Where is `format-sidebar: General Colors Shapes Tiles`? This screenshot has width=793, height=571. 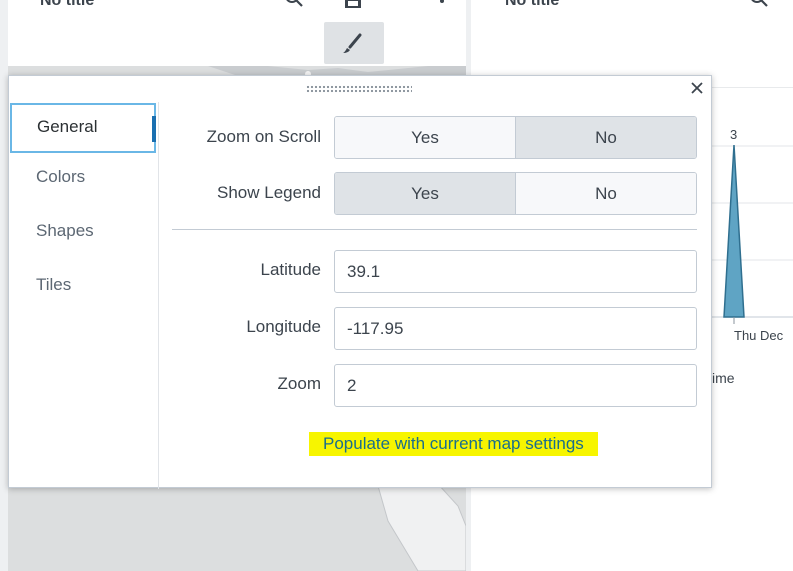 format-sidebar: General Colors Shapes Tiles is located at coordinates (84, 295).